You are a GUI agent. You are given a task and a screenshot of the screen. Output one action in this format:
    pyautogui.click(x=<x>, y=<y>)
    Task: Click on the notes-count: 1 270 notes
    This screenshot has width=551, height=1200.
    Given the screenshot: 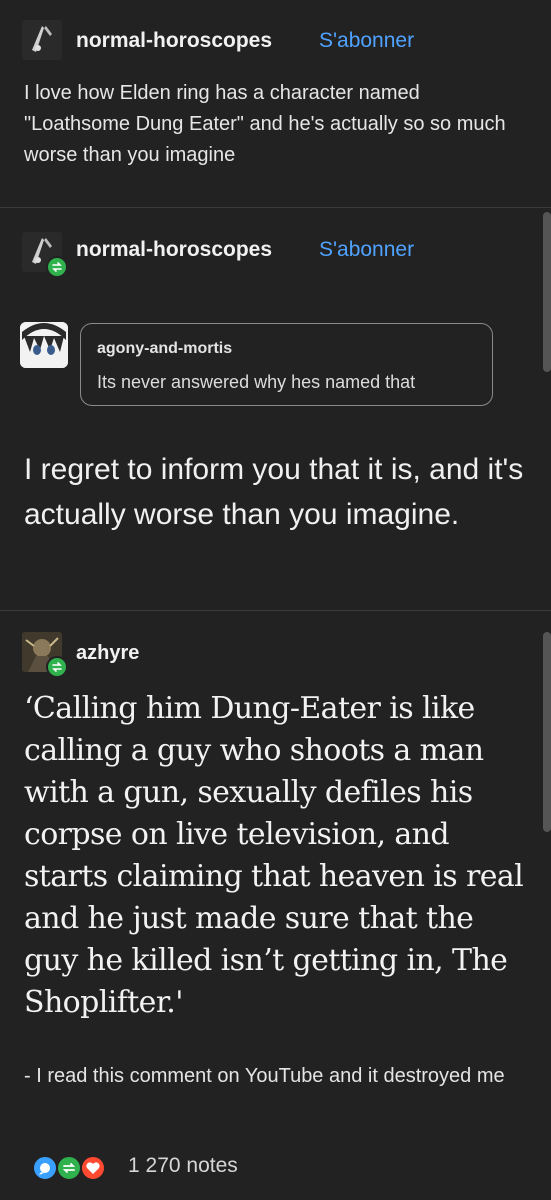 What is the action you would take?
    pyautogui.click(x=183, y=1166)
    